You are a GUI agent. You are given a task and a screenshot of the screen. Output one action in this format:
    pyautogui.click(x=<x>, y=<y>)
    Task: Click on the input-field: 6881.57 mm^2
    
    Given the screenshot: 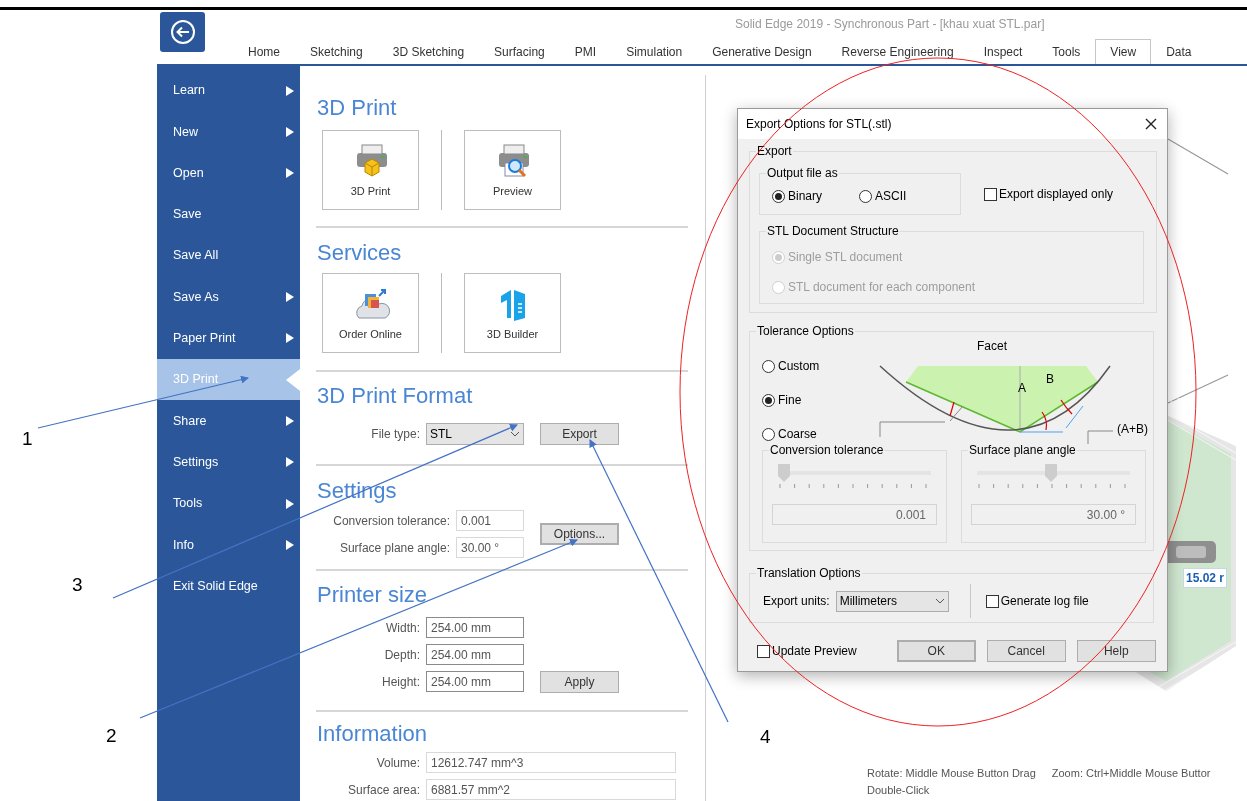 What is the action you would take?
    pyautogui.click(x=551, y=789)
    